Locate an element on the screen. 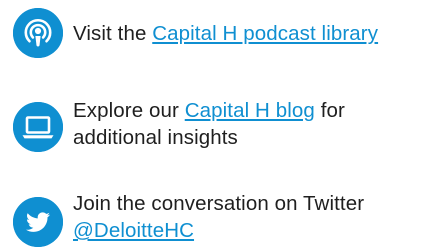 The height and width of the screenshot is (248, 439). podcast-prefix: Visit the is located at coordinates (113, 33).